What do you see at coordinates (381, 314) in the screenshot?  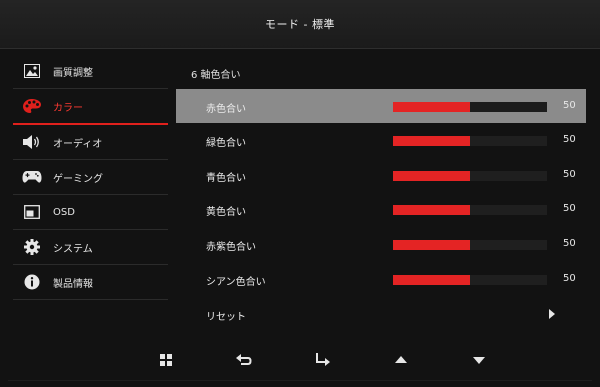 I see `setting-row-reset: リセット` at bounding box center [381, 314].